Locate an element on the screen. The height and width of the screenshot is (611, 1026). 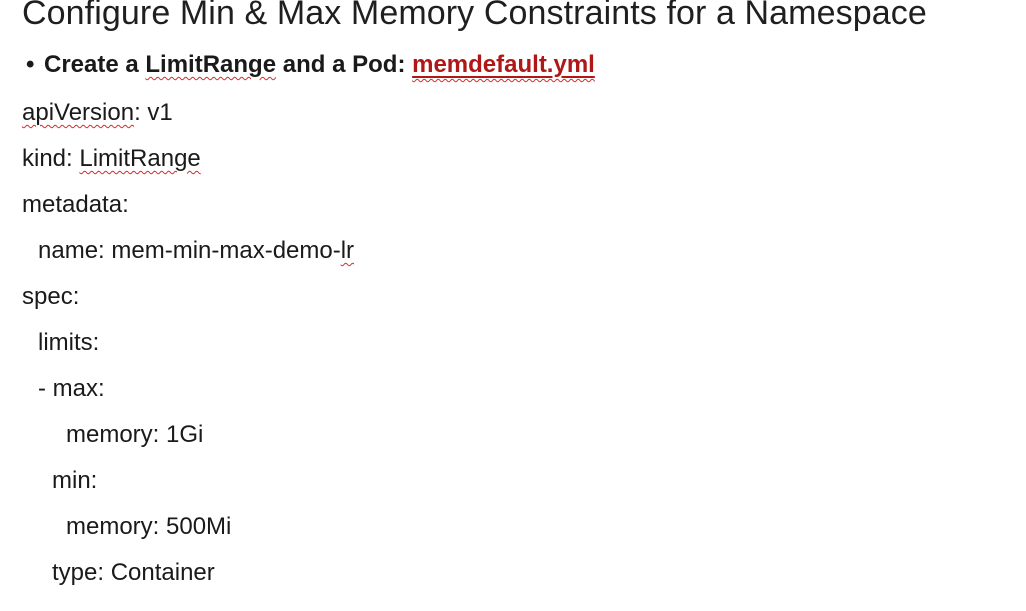
bullet-filename: memdefault.yml is located at coordinates (503, 64).